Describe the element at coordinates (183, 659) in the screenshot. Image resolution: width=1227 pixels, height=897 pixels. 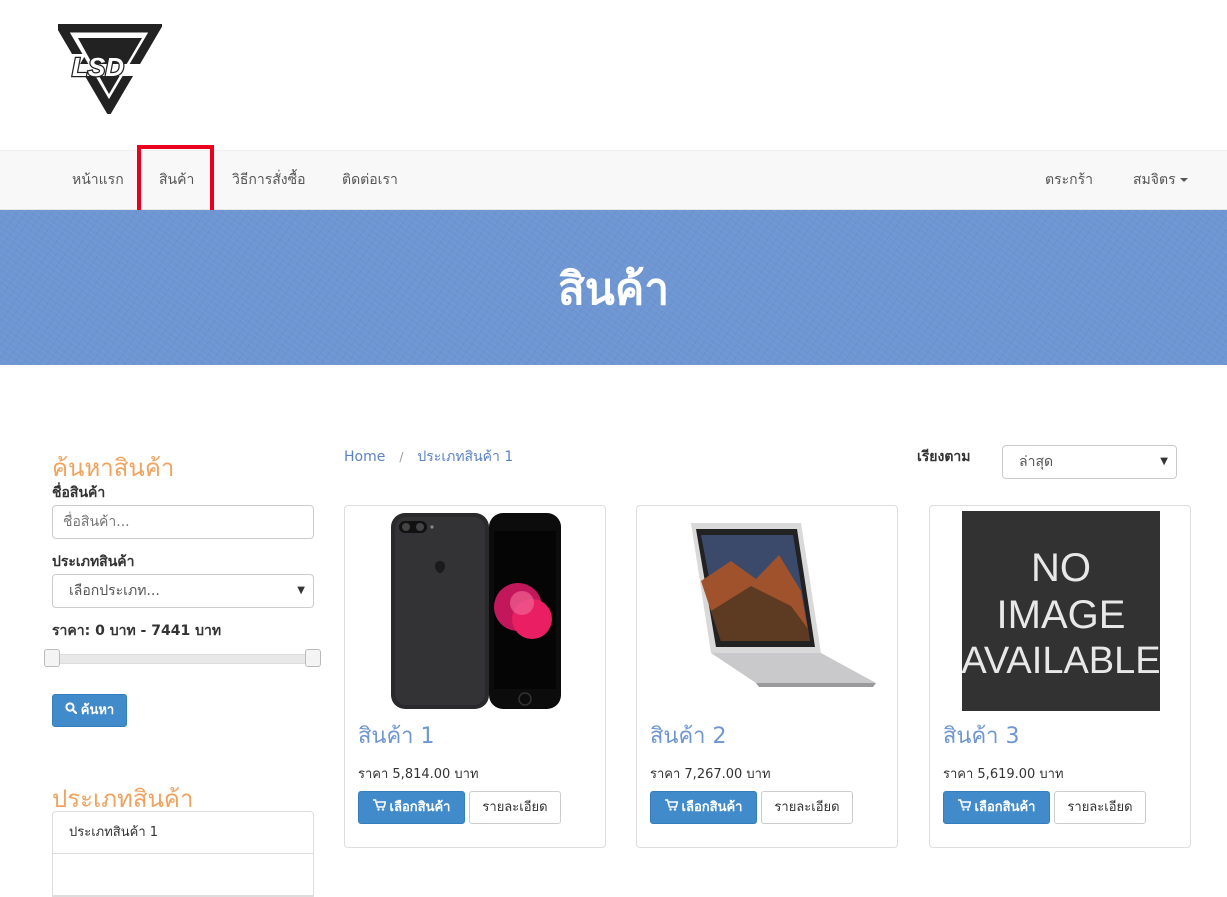
I see `price-slider-track` at that location.